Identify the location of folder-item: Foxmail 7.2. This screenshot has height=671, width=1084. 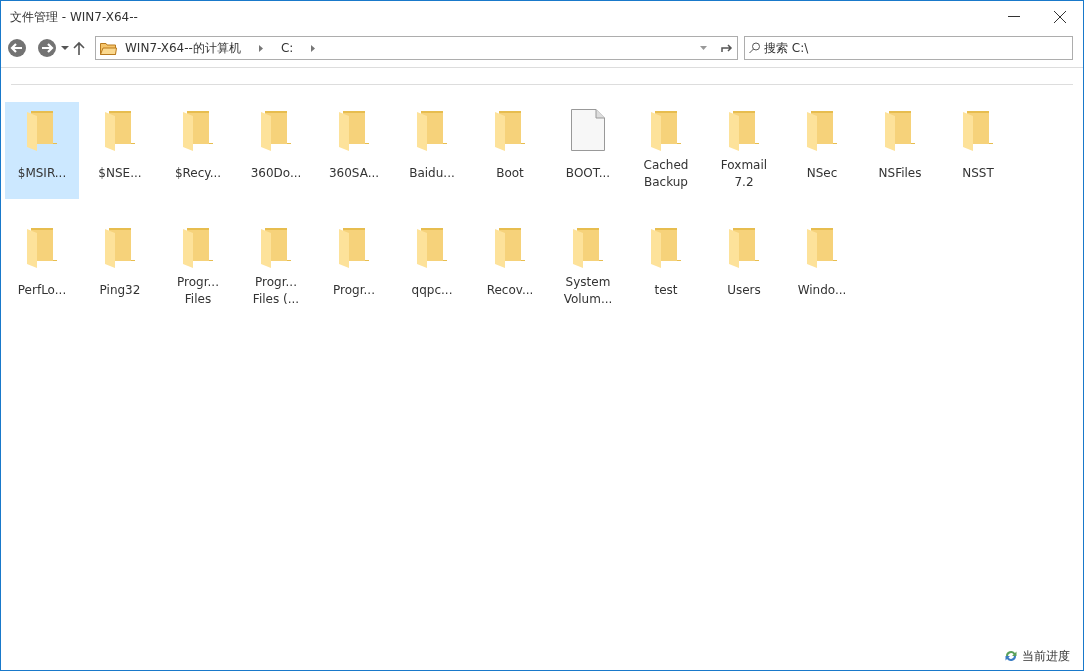
(744, 150).